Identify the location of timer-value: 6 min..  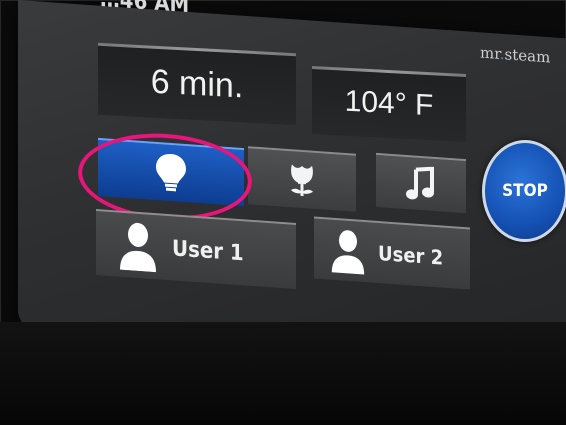
(197, 83).